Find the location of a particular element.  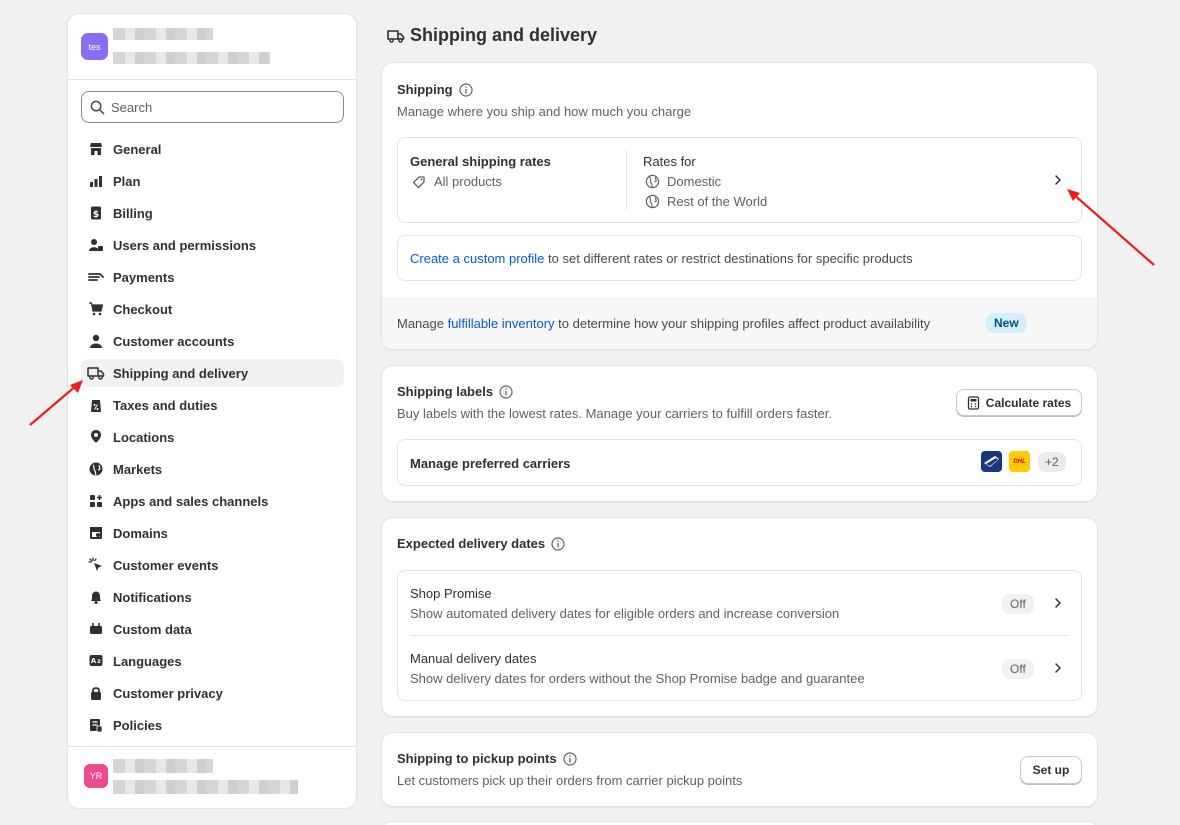

sidebar-item-shipping: Shipping and delivery is located at coordinates (212, 373).